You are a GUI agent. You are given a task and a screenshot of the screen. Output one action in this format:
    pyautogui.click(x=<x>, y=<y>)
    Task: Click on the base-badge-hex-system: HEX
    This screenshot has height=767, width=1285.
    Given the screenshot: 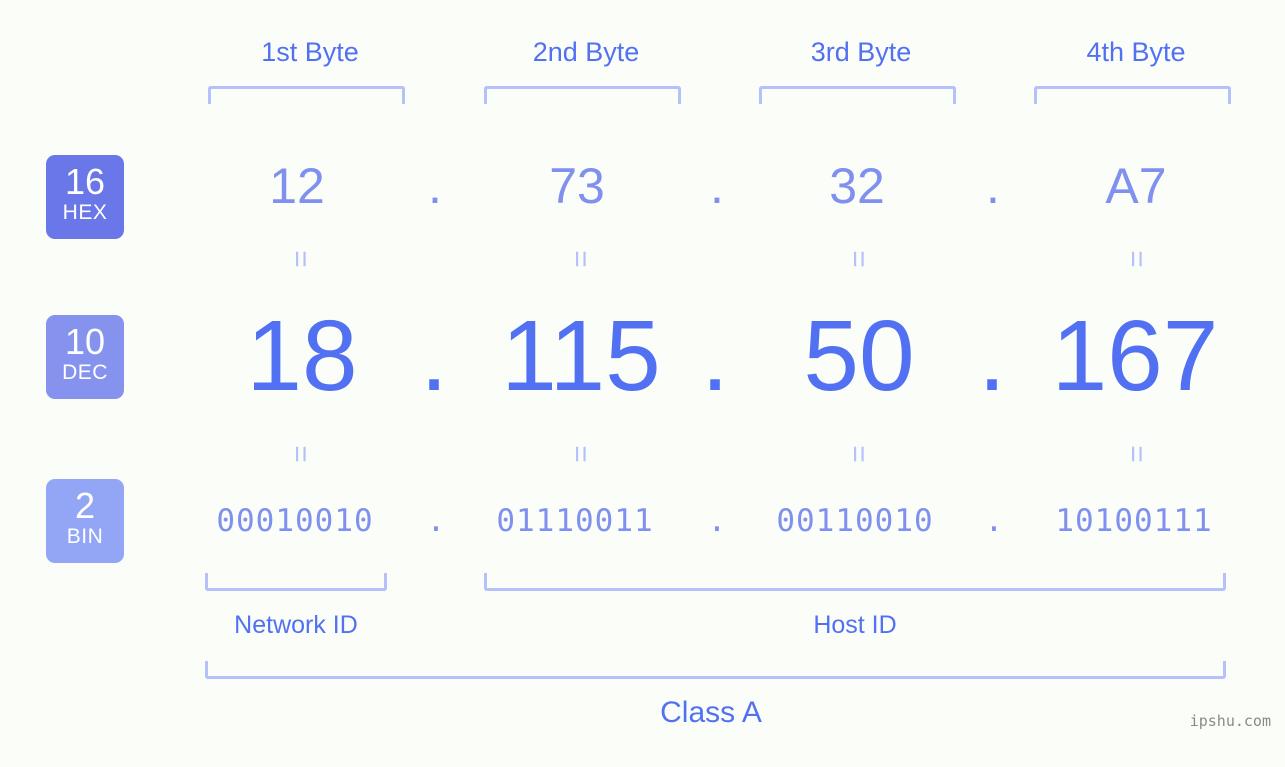 What is the action you would take?
    pyautogui.click(x=85, y=212)
    